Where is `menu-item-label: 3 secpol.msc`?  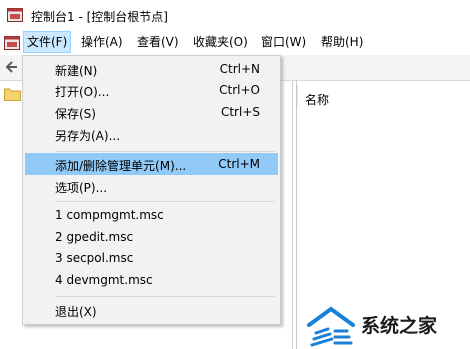 menu-item-label: 3 secpol.msc is located at coordinates (94, 258).